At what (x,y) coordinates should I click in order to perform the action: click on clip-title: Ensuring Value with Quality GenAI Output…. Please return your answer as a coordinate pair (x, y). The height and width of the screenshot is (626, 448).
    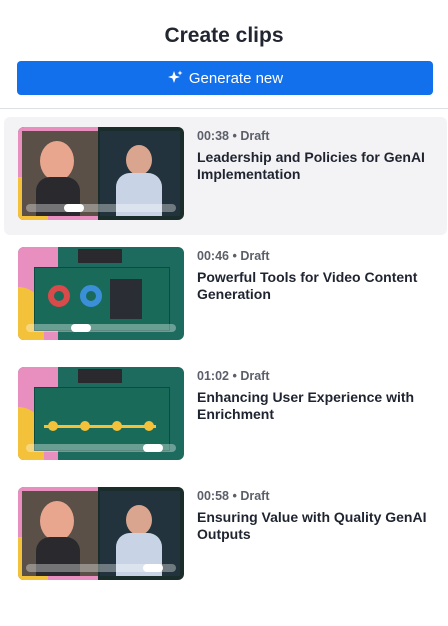
    Looking at the image, I should click on (312, 525).